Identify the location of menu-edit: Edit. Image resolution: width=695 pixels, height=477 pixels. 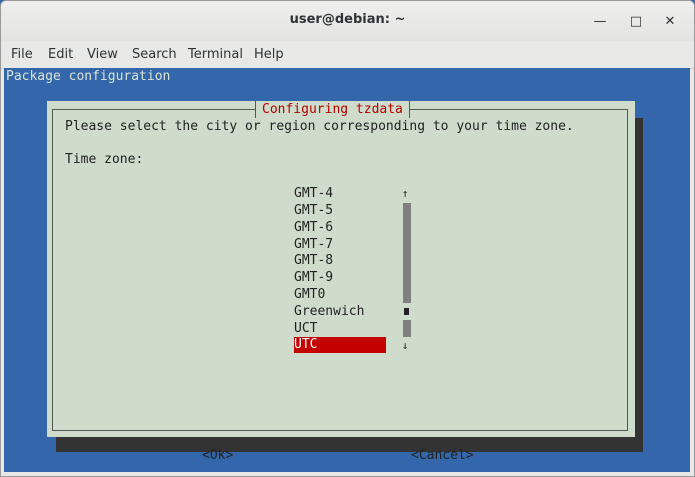
(60, 54).